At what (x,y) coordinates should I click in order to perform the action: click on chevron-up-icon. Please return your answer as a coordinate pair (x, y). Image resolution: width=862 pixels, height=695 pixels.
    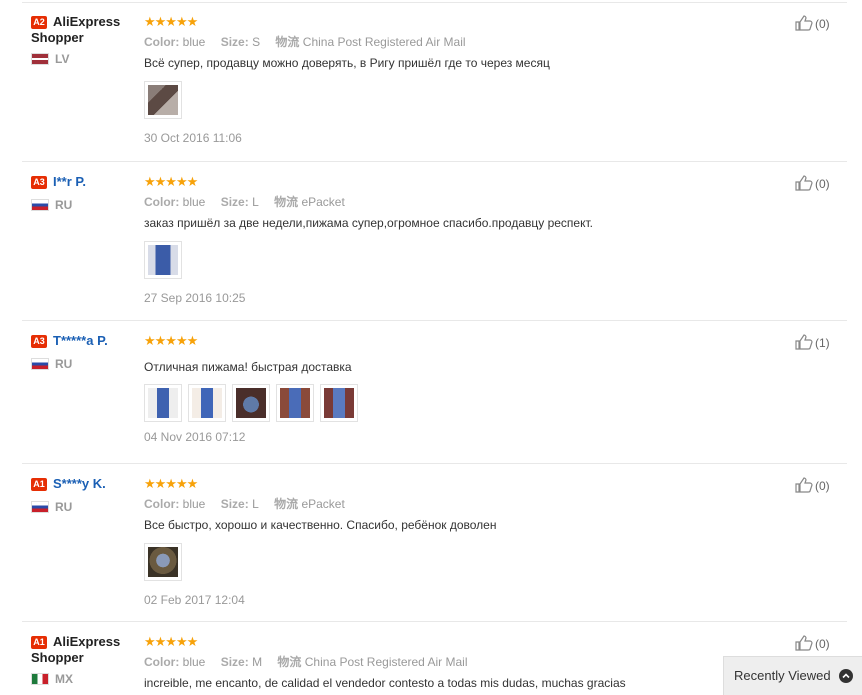
    Looking at the image, I should click on (846, 676).